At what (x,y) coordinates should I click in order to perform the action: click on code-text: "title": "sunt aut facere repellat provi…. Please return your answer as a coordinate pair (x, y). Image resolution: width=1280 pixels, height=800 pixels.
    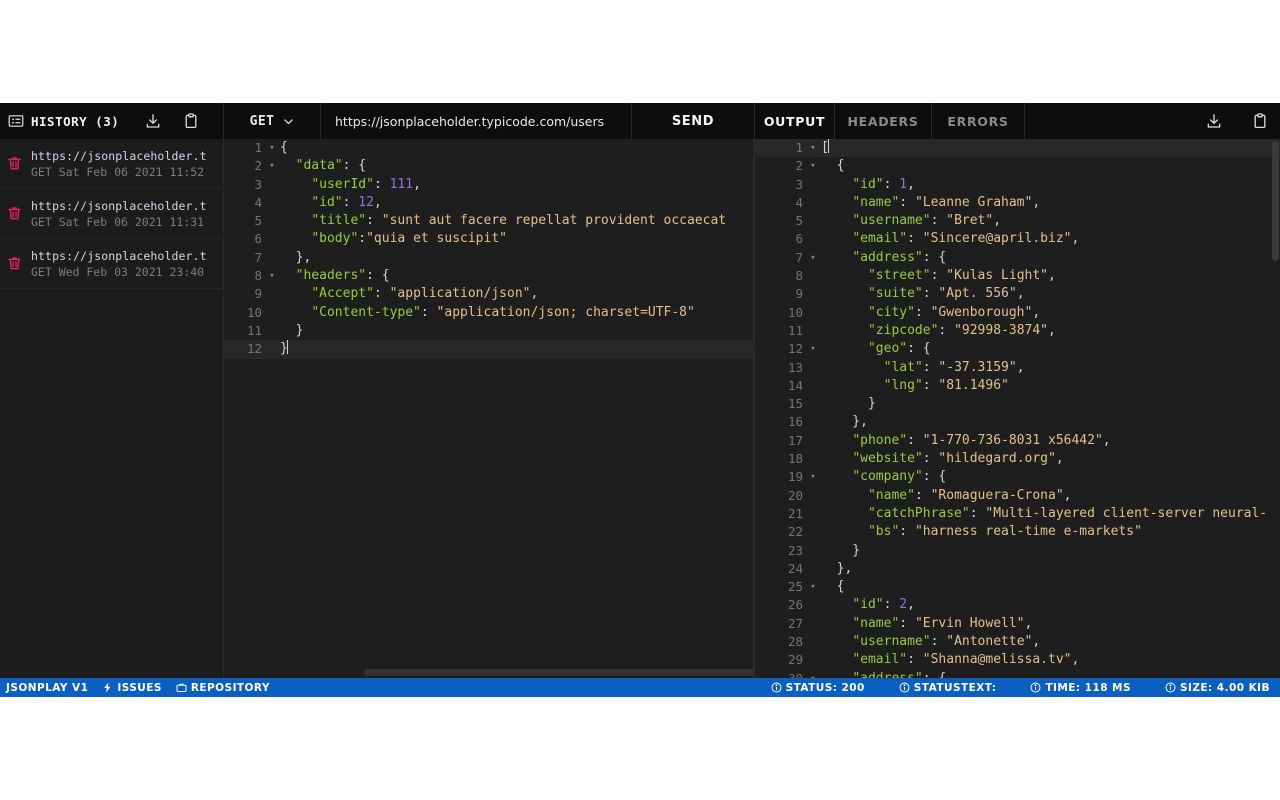
    Looking at the image, I should click on (519, 221).